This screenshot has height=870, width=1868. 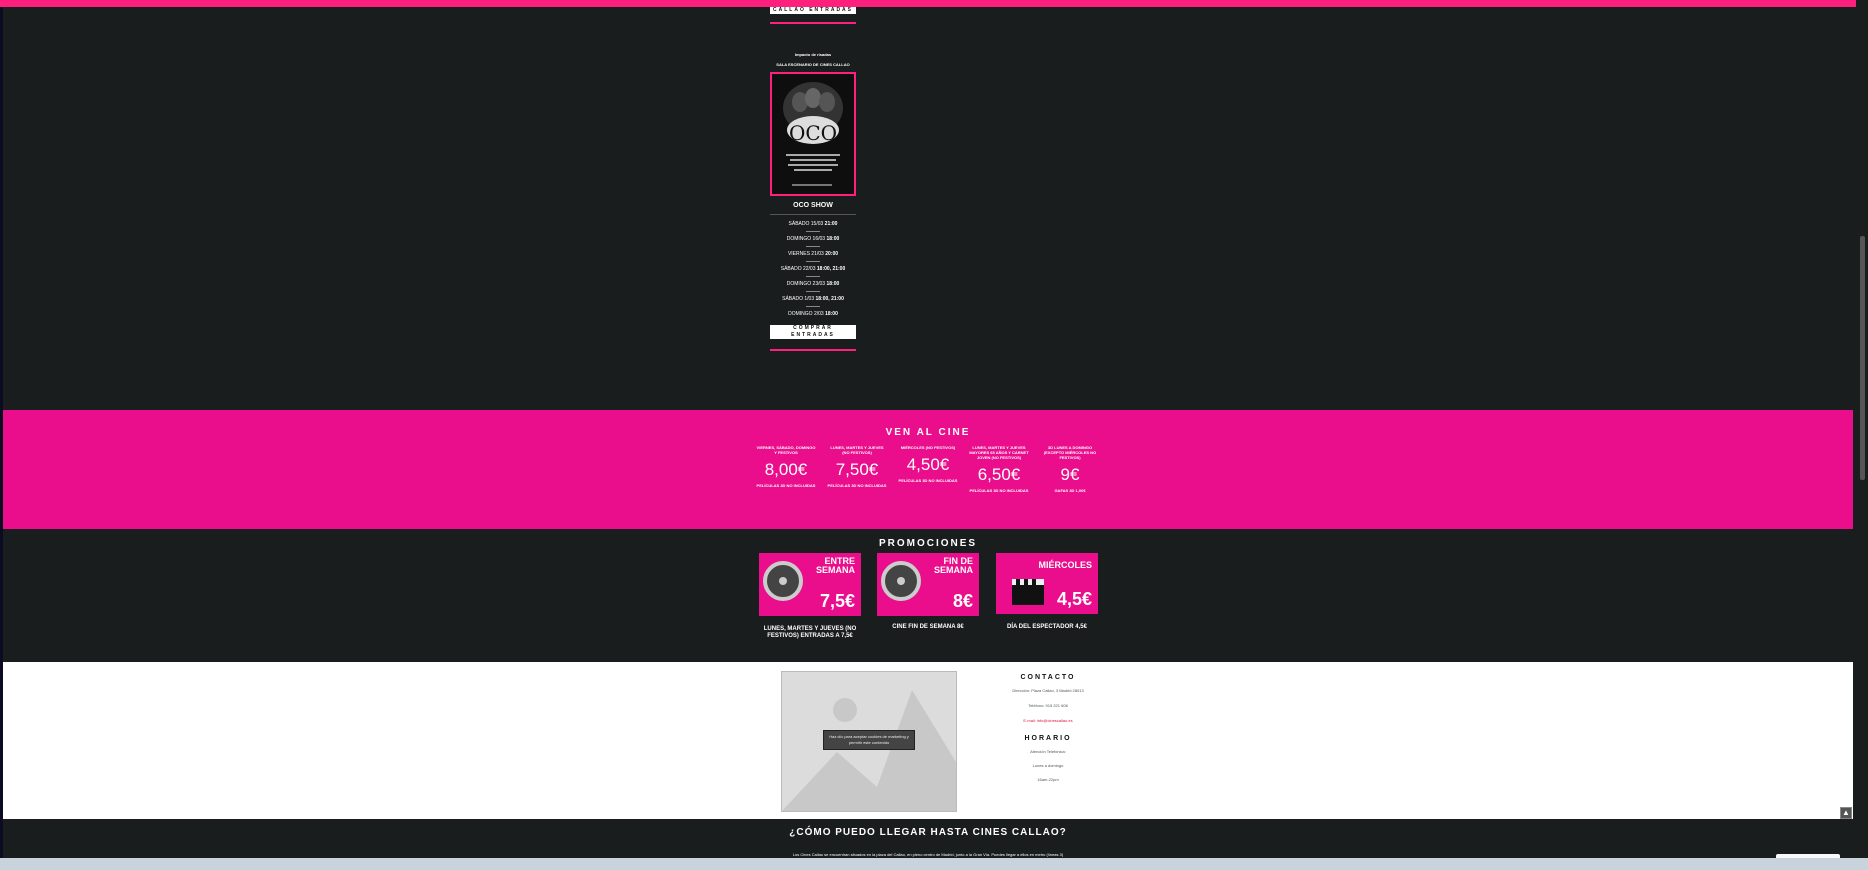 What do you see at coordinates (813, 224) in the screenshot?
I see `show-date: SÁBADO 15/03 21:00` at bounding box center [813, 224].